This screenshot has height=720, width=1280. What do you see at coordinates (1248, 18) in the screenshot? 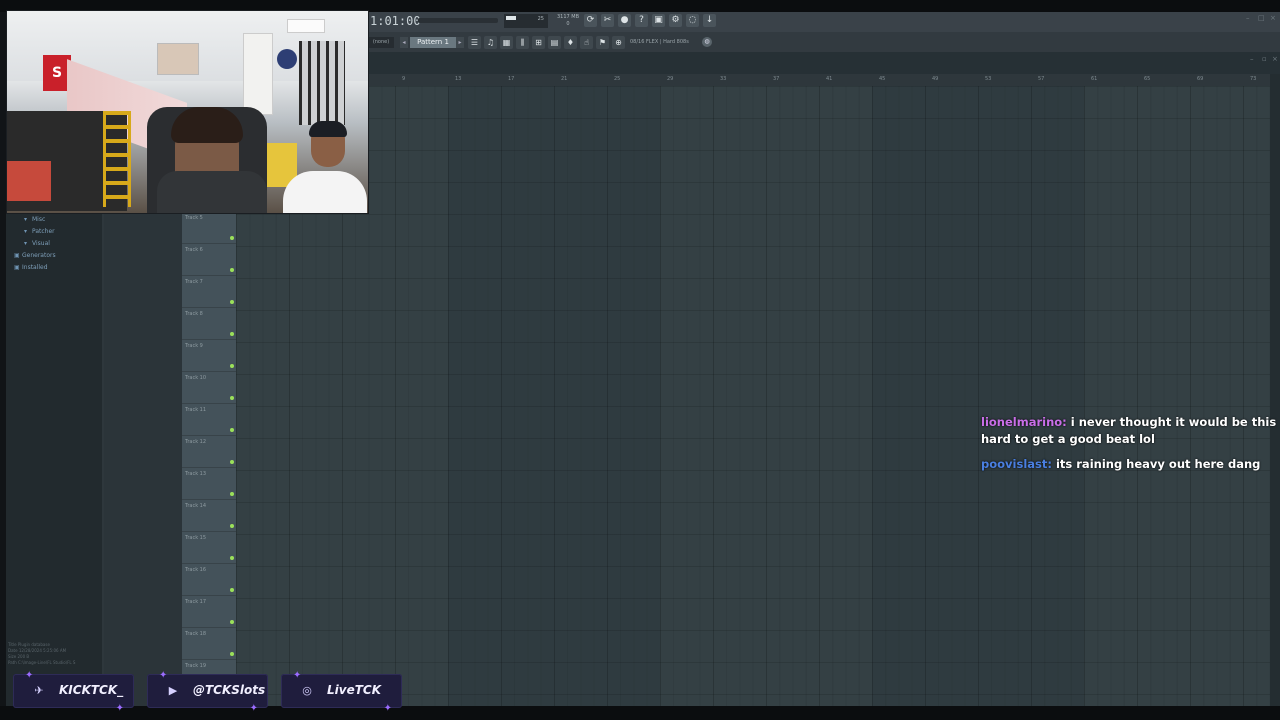
I see `minimize-icon: –` at bounding box center [1248, 18].